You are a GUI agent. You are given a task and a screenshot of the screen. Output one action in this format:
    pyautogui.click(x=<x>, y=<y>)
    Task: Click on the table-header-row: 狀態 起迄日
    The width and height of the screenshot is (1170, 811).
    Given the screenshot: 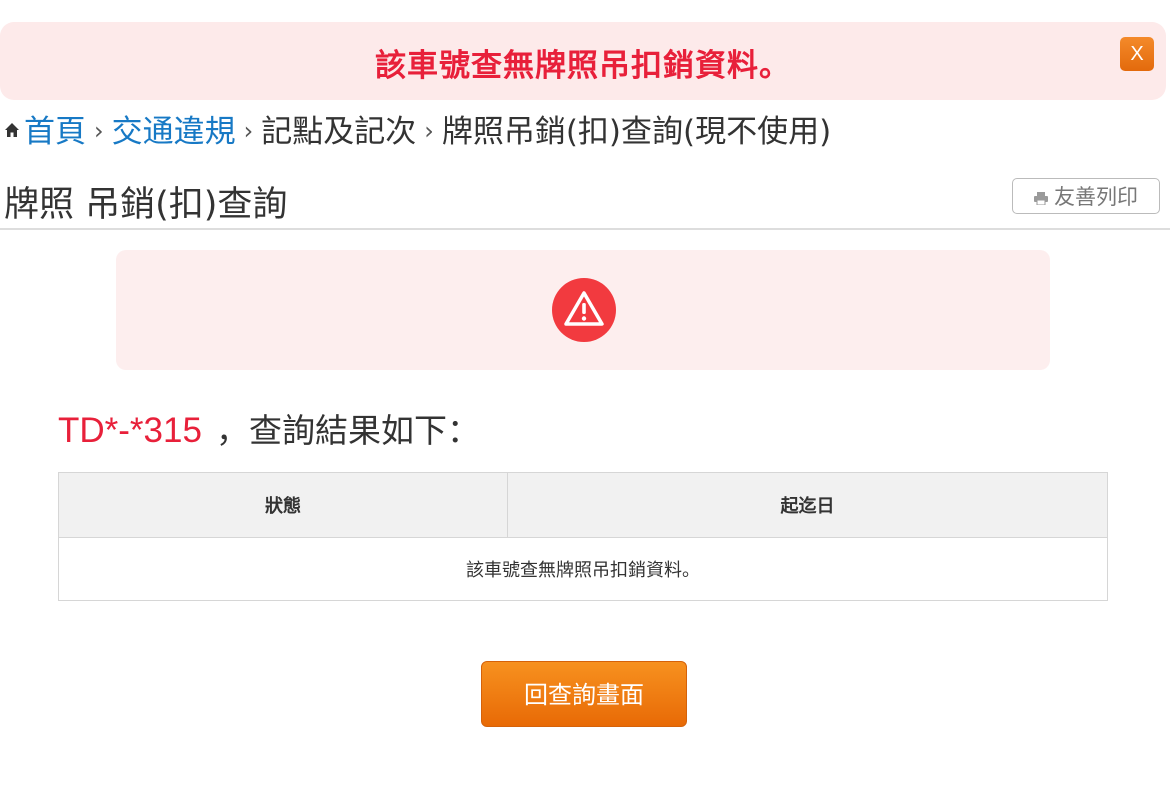 What is the action you would take?
    pyautogui.click(x=583, y=505)
    